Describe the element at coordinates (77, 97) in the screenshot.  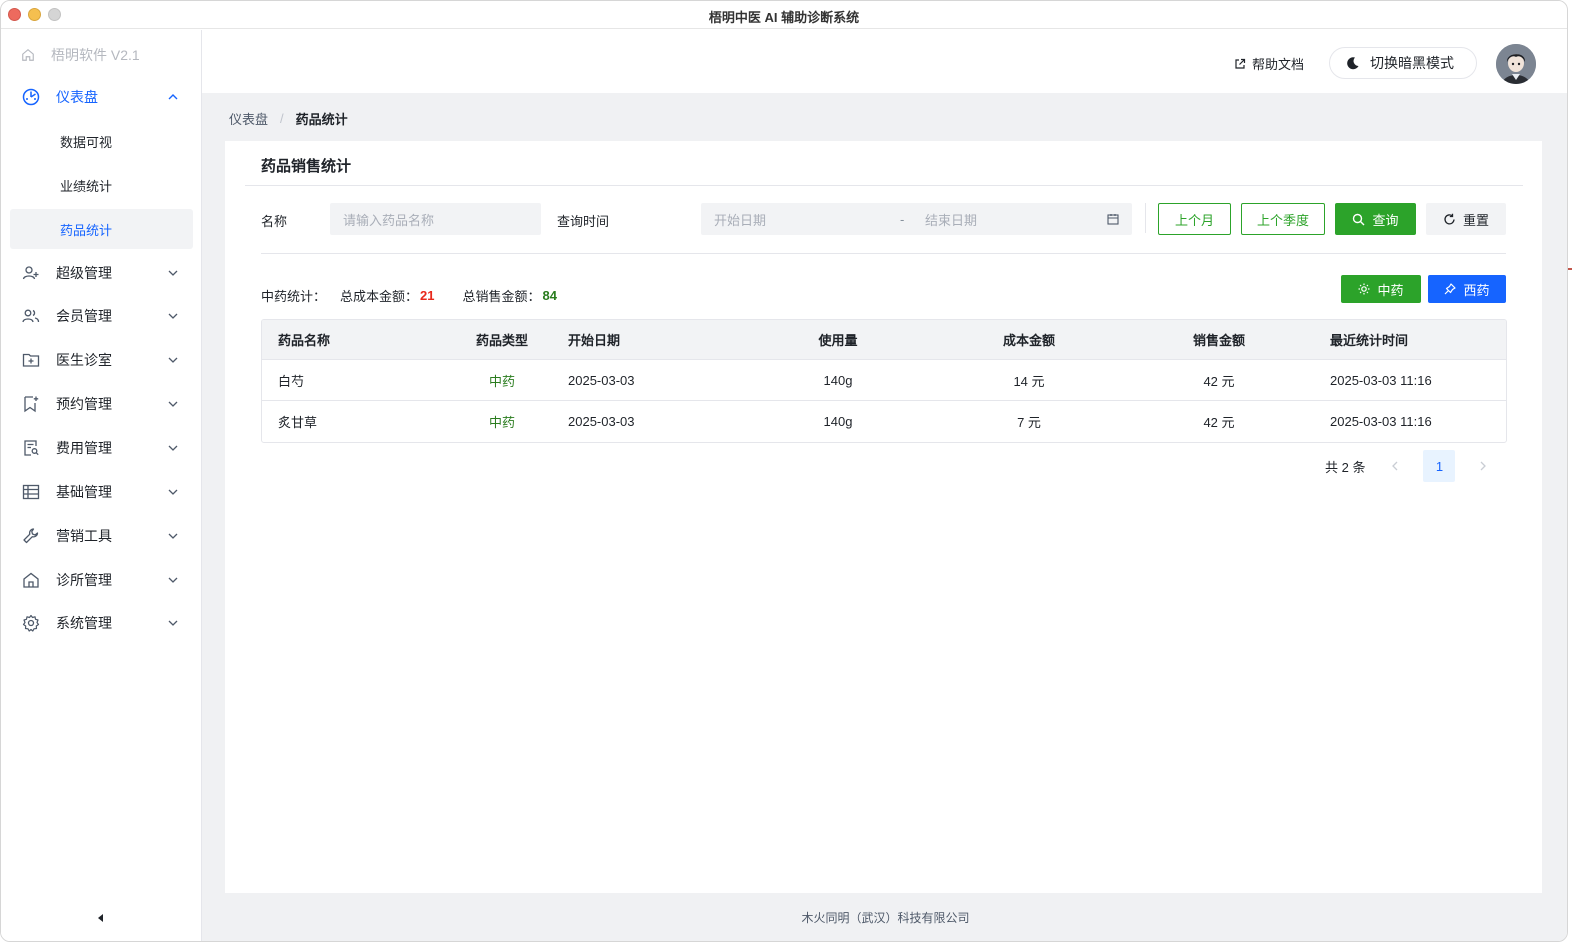
I see `sidebar-item-label: 仪表盘` at that location.